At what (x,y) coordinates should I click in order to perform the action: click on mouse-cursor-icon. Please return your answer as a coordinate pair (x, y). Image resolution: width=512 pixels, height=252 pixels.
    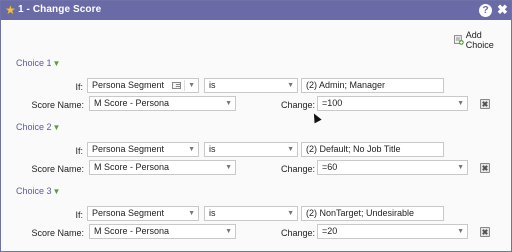
    Looking at the image, I should click on (316, 117).